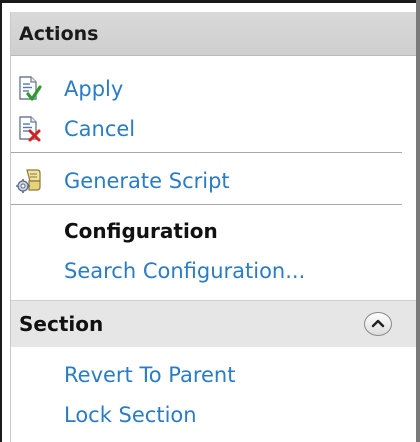 This screenshot has width=420, height=442. What do you see at coordinates (213, 129) in the screenshot?
I see `cancel-action: Cancel` at bounding box center [213, 129].